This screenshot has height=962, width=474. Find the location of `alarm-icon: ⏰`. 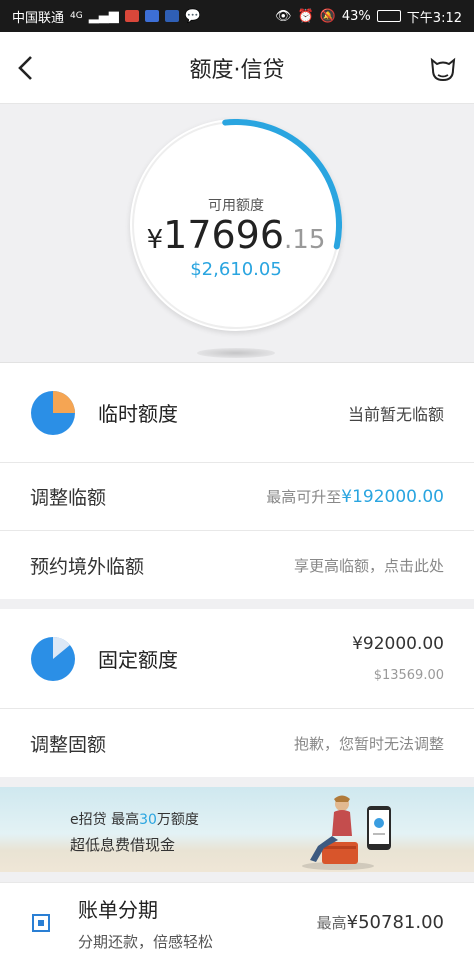

alarm-icon: ⏰ is located at coordinates (305, 16).